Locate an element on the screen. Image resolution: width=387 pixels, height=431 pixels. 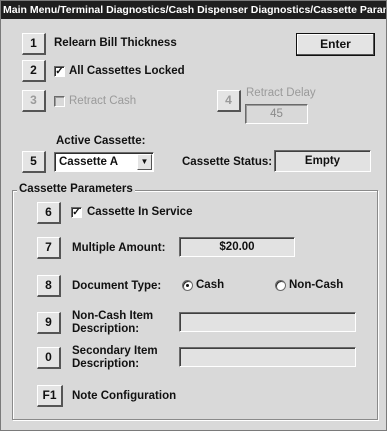
in-service-checkbox: ✓ is located at coordinates (76, 212).